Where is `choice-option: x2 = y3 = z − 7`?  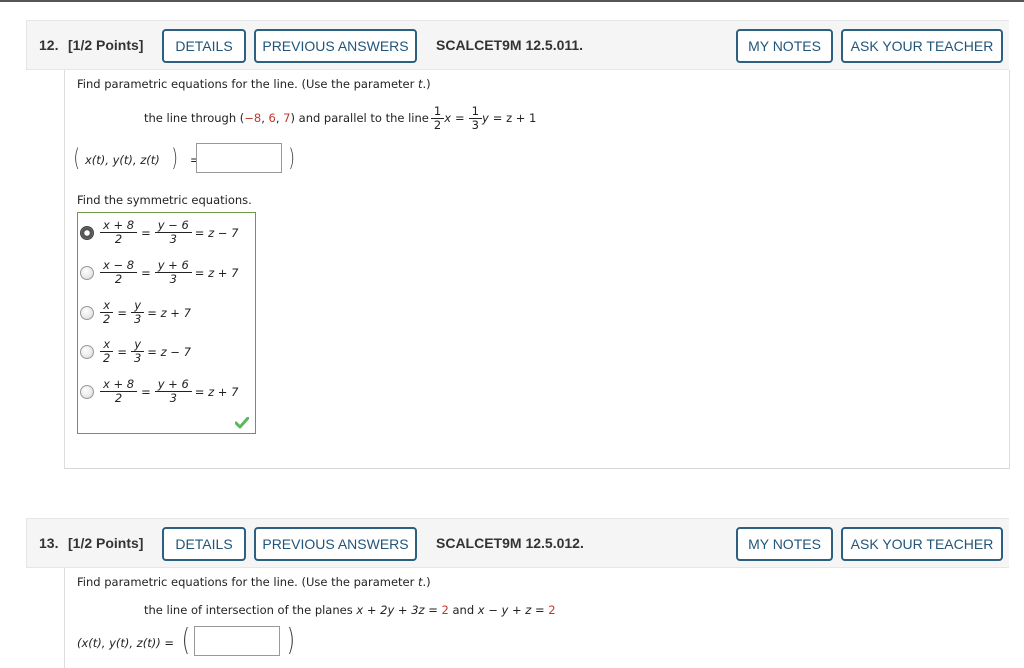 choice-option: x2 = y3 = z − 7 is located at coordinates (135, 351).